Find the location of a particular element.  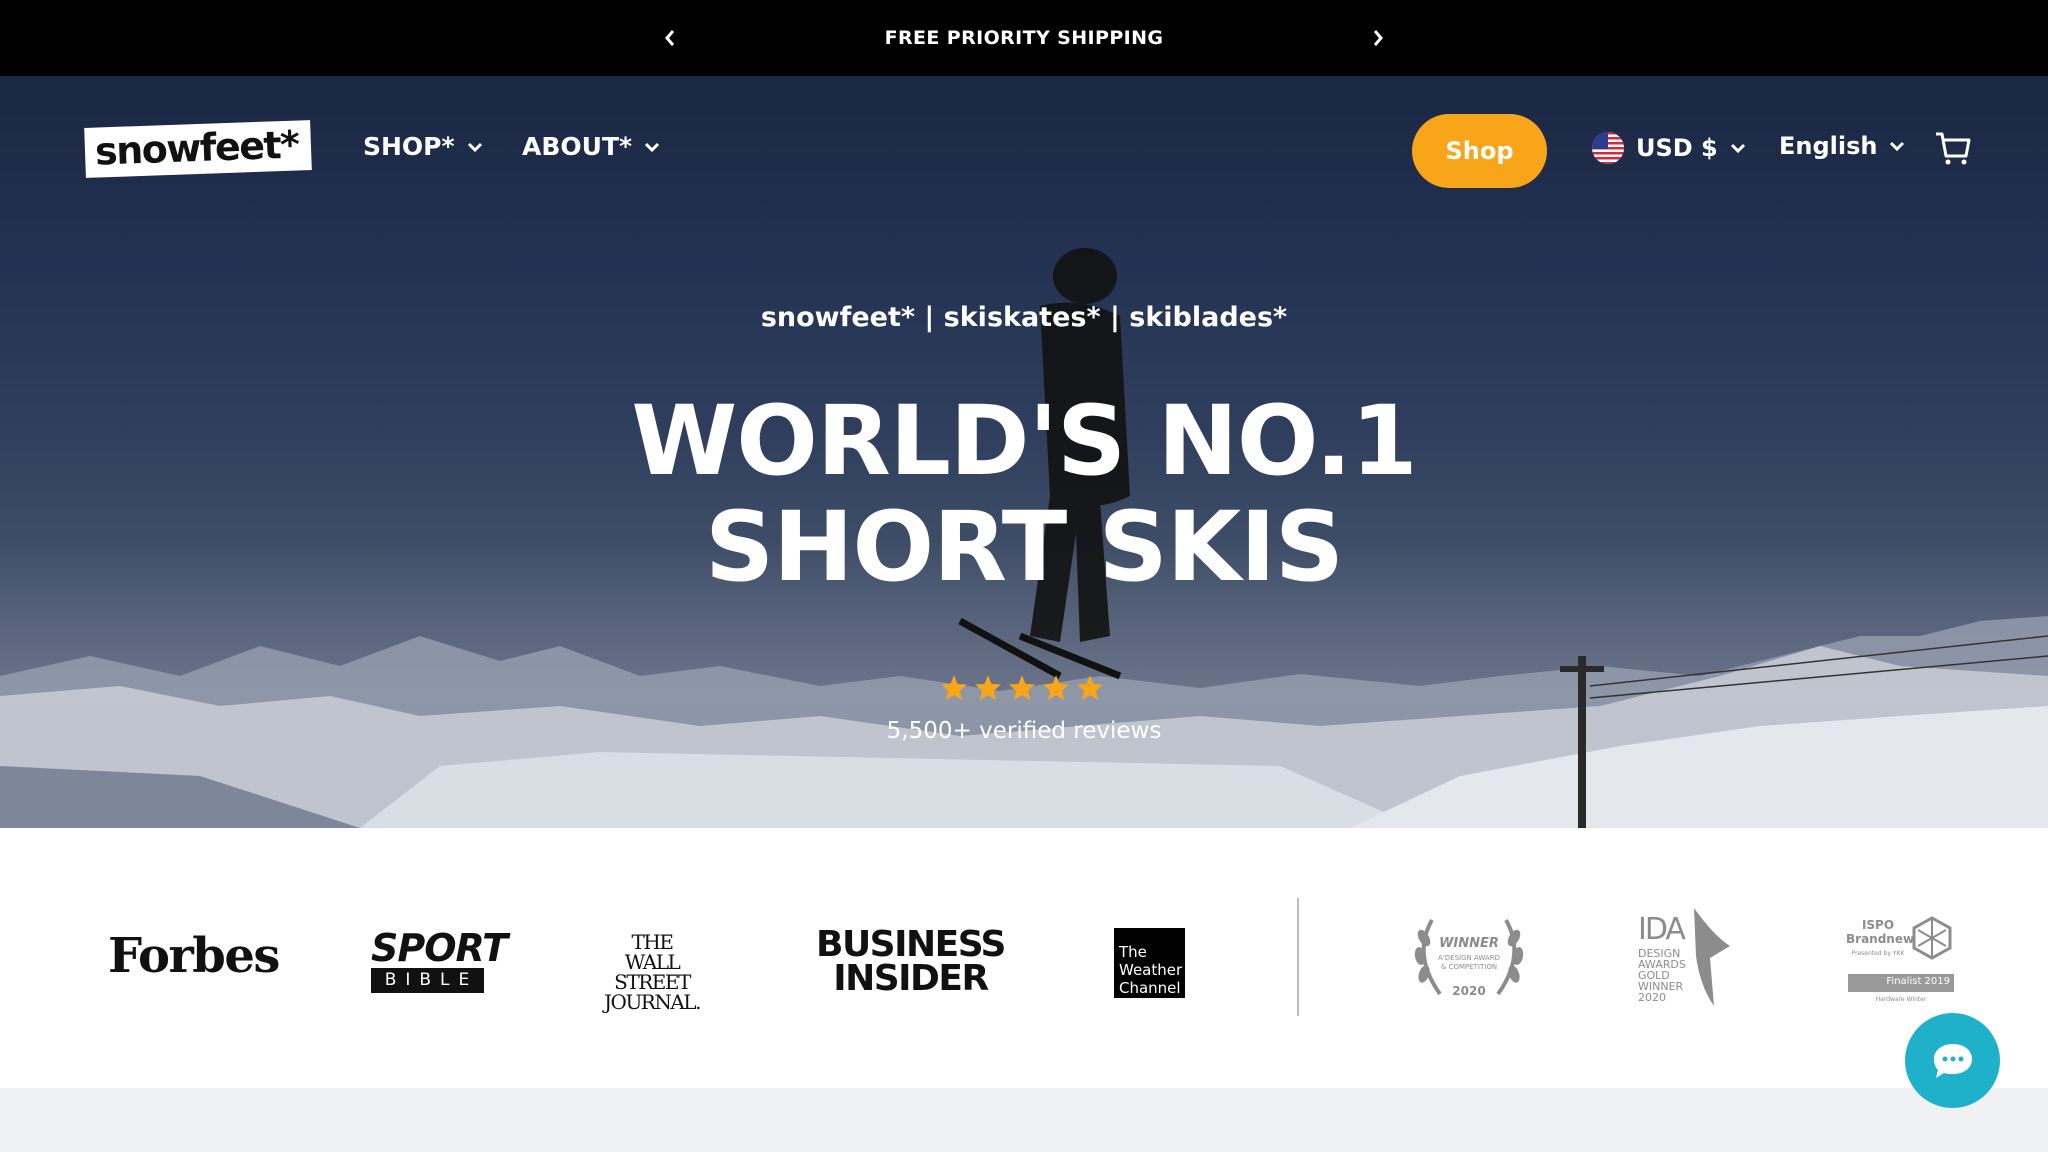

wsj-logo: THE WALL STREET JOURNAL. is located at coordinates (652, 972).